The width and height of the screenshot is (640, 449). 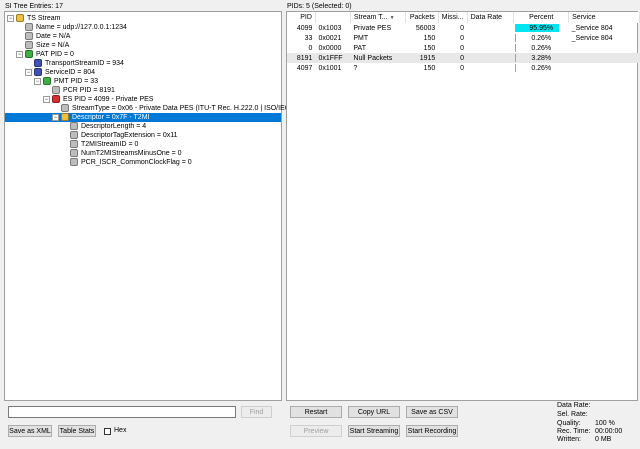 I want to click on info-icon, so click(x=38, y=72).